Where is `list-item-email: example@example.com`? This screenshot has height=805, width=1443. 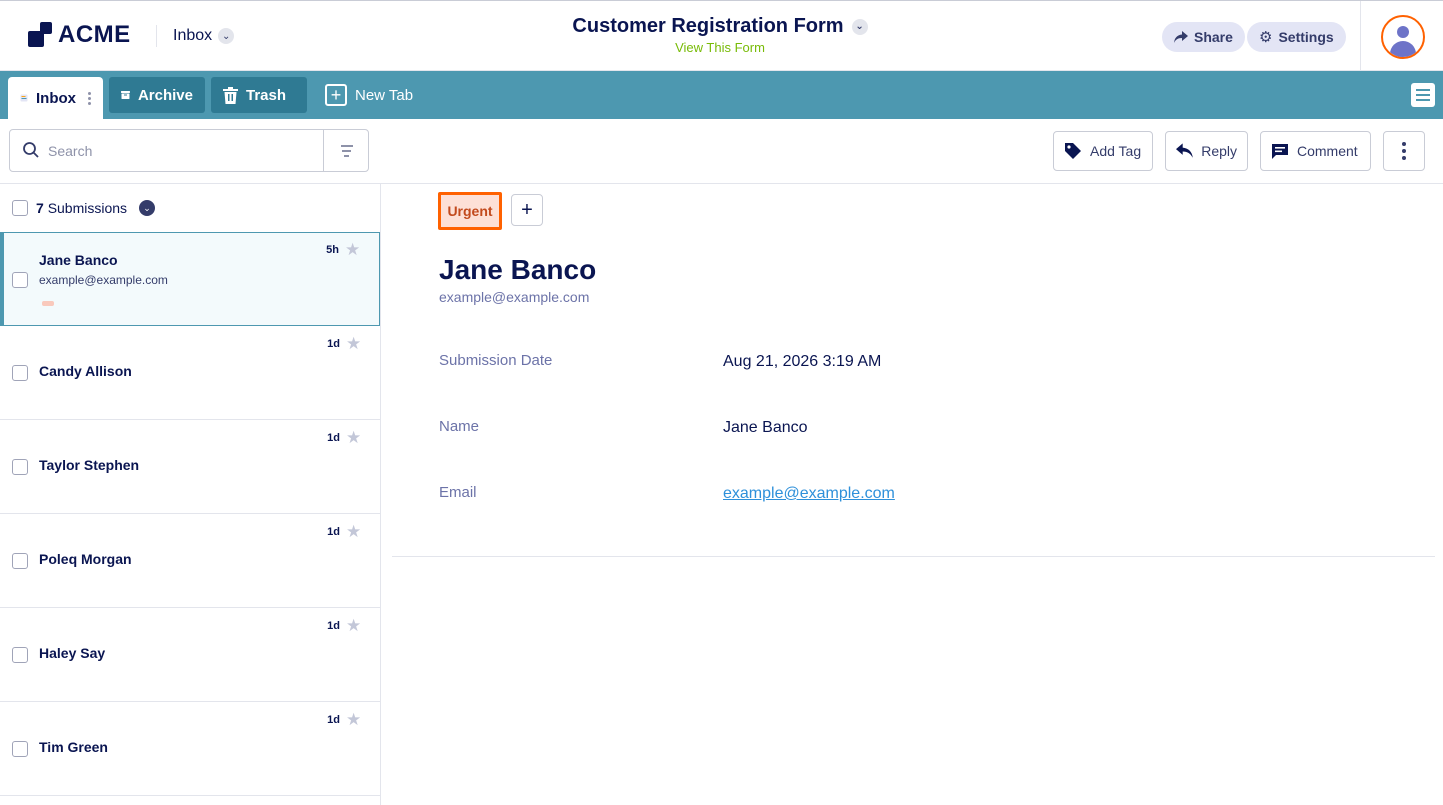 list-item-email: example@example.com is located at coordinates (103, 280).